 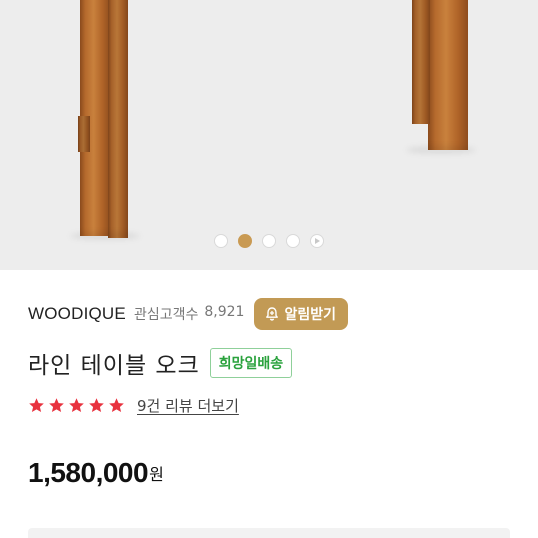 What do you see at coordinates (156, 474) in the screenshot?
I see `price-currency: 원` at bounding box center [156, 474].